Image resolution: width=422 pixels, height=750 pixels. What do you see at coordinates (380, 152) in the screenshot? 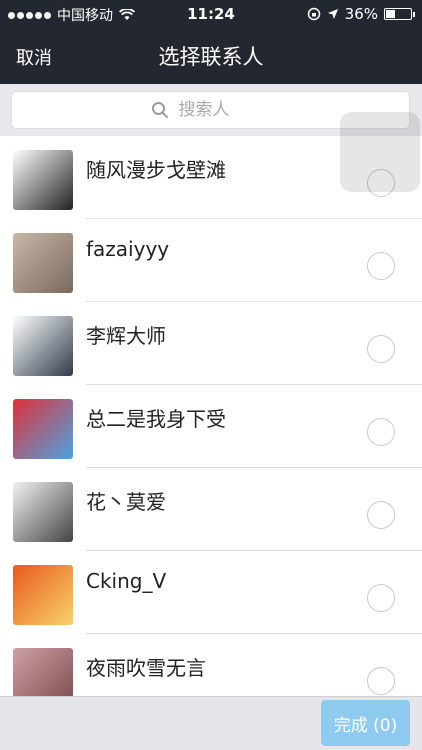
I see `touch-overlay` at bounding box center [380, 152].